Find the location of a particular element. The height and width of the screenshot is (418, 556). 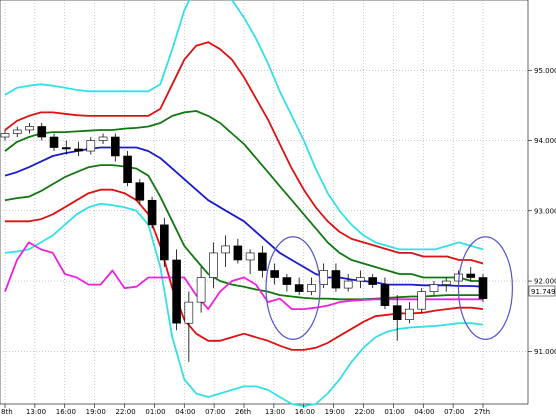

y-tick-label: 91.000 is located at coordinates (545, 352).